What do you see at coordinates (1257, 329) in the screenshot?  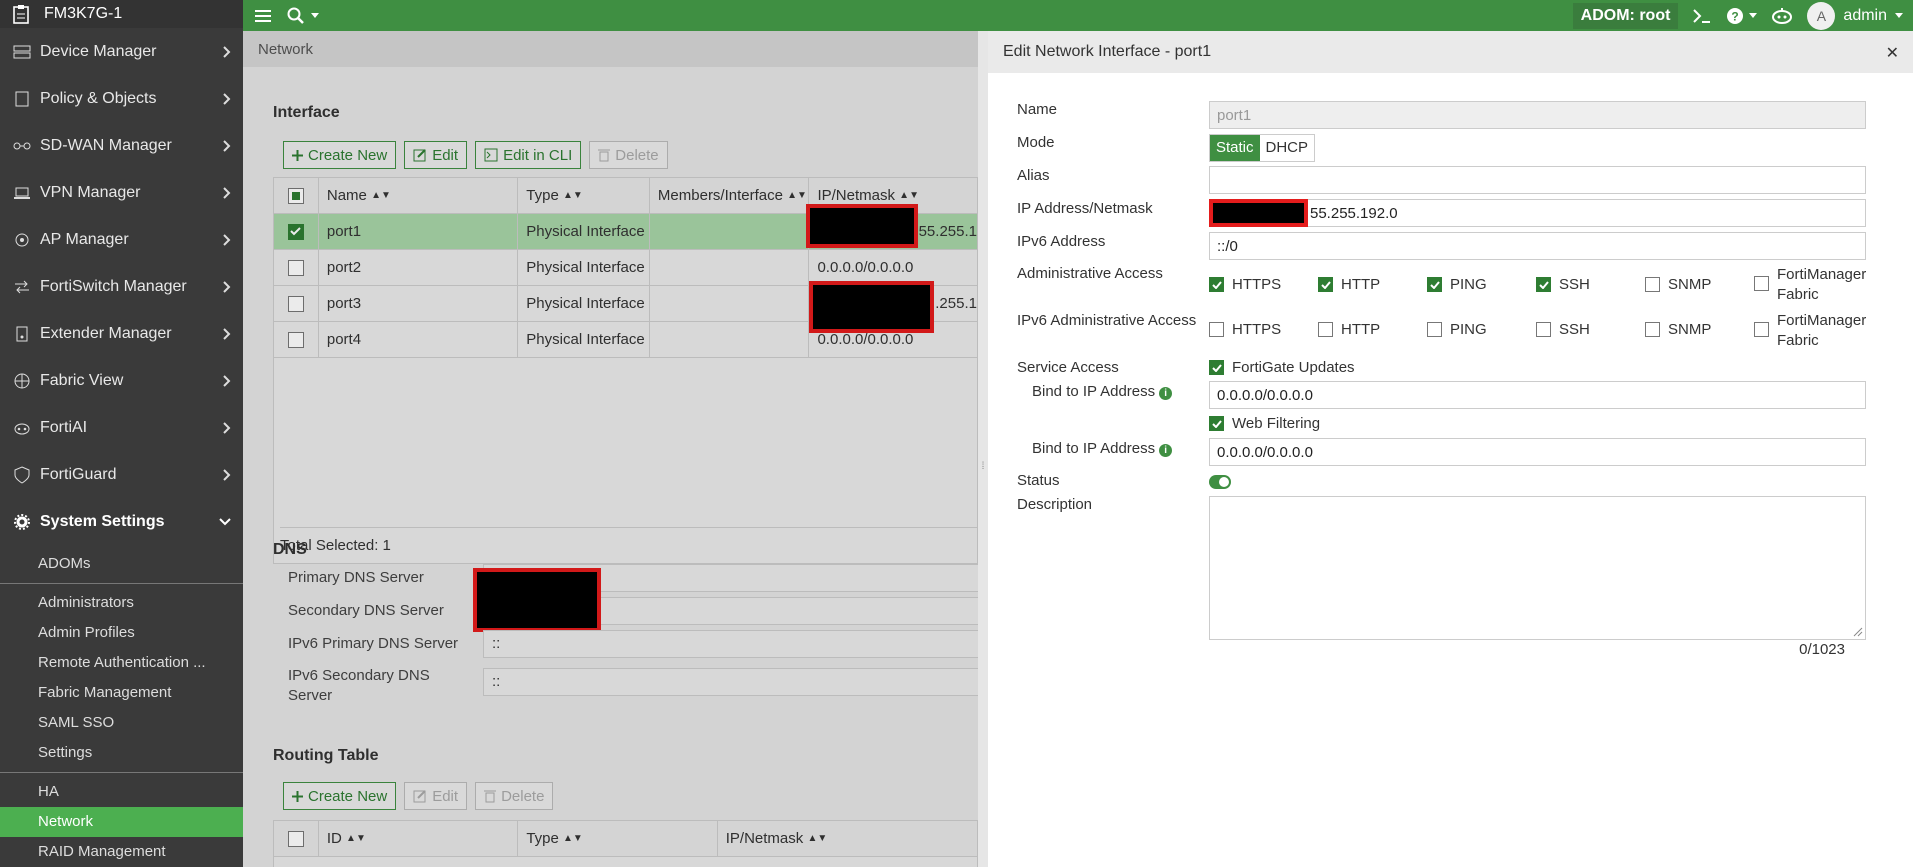 I see `checkbox-label: HTTPS` at bounding box center [1257, 329].